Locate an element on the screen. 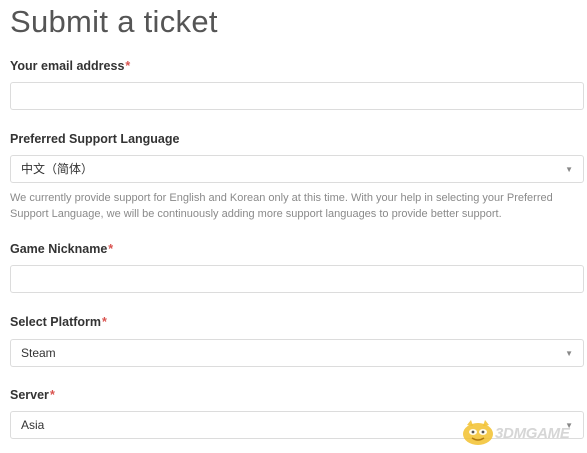 This screenshot has height=453, width=587. server-label: Server* is located at coordinates (32, 395).